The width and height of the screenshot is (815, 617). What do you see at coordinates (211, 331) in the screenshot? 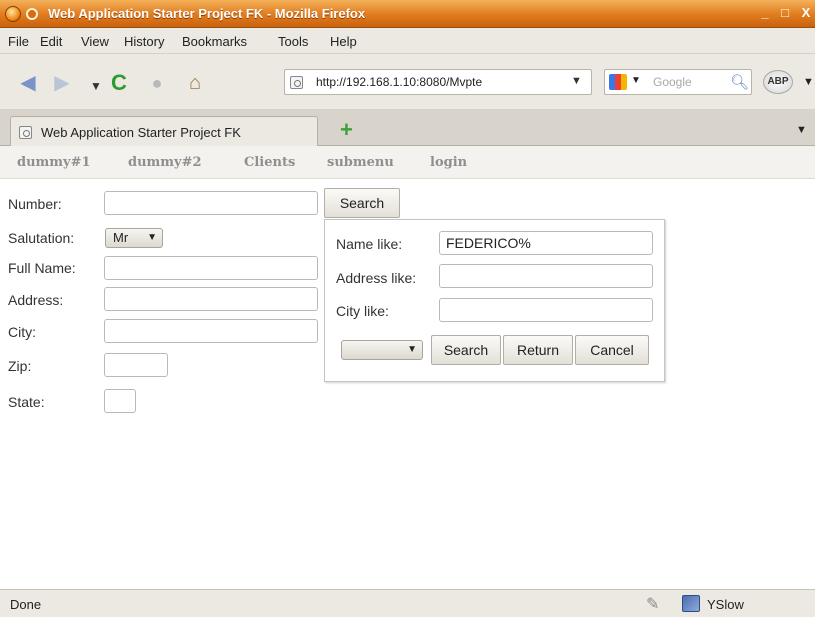
I see `city-field` at bounding box center [211, 331].